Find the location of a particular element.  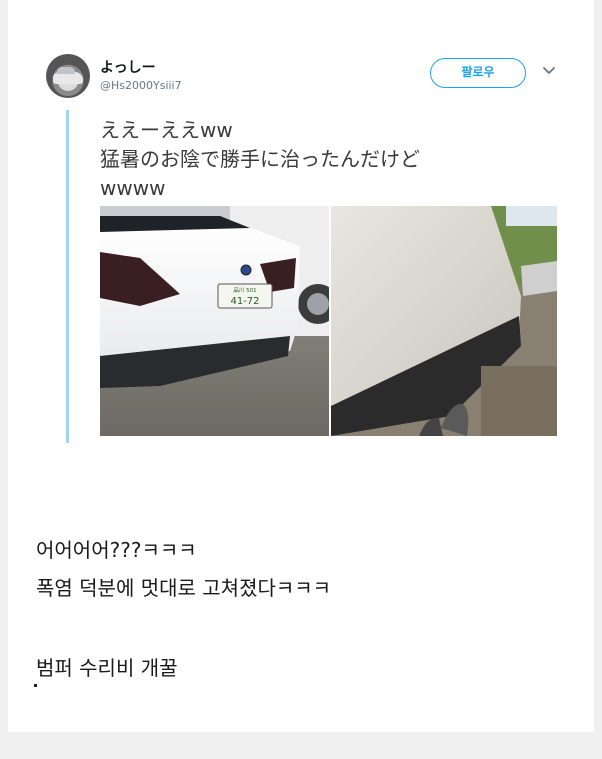

tweet-text: ええーええww 猛暑のお陰で勝手に治ったんだけど wwww is located at coordinates (320, 159).